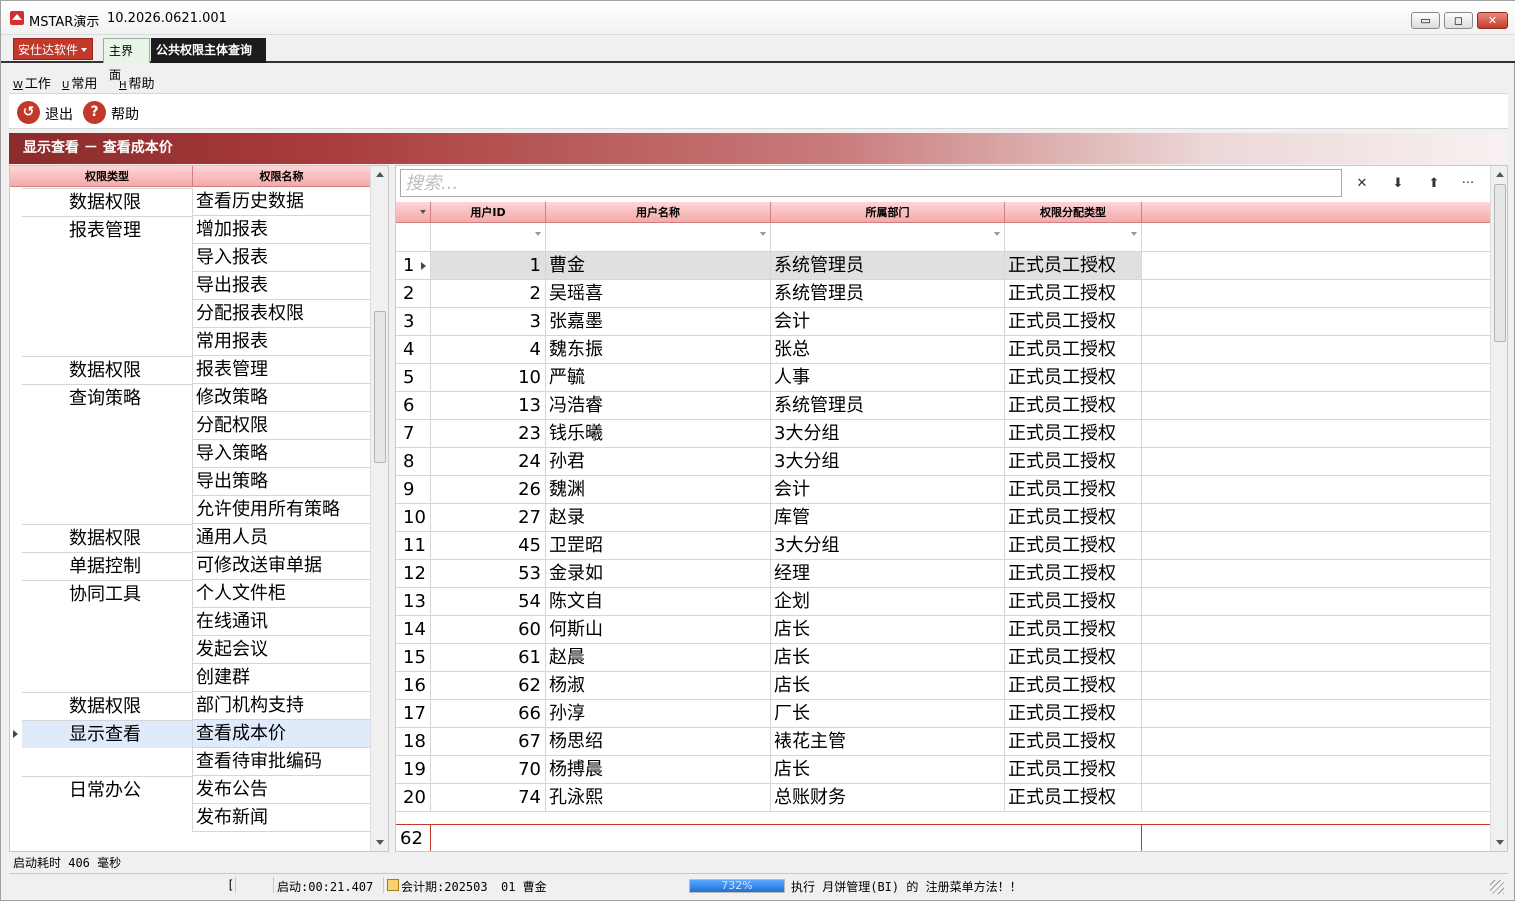 The width and height of the screenshot is (1515, 901). Describe the element at coordinates (107, 176) in the screenshot. I see `column-header-permission-type: 权限类型` at that location.